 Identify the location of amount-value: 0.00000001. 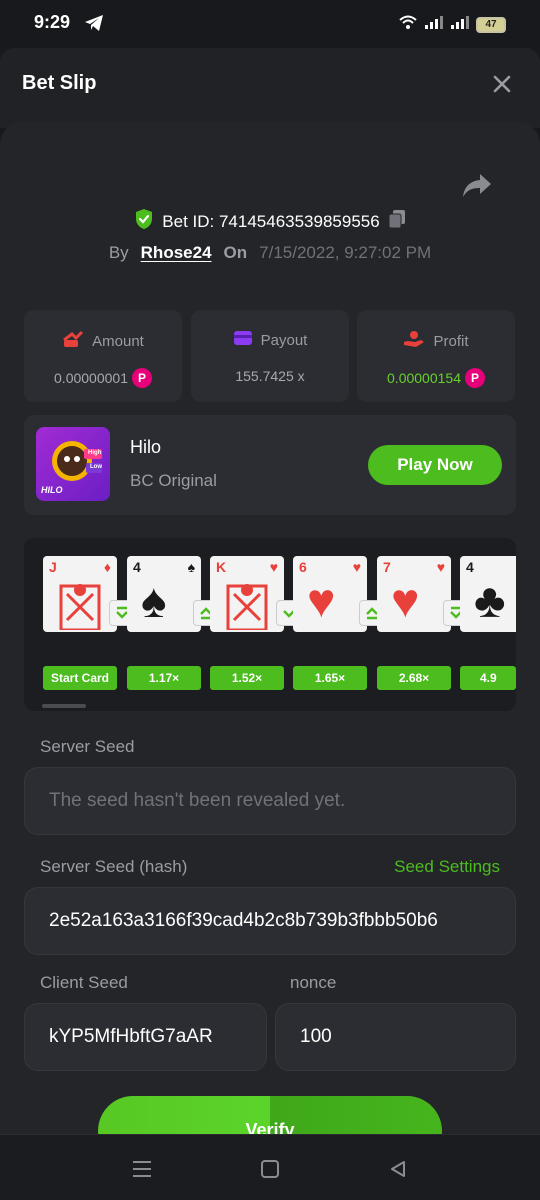
(91, 378).